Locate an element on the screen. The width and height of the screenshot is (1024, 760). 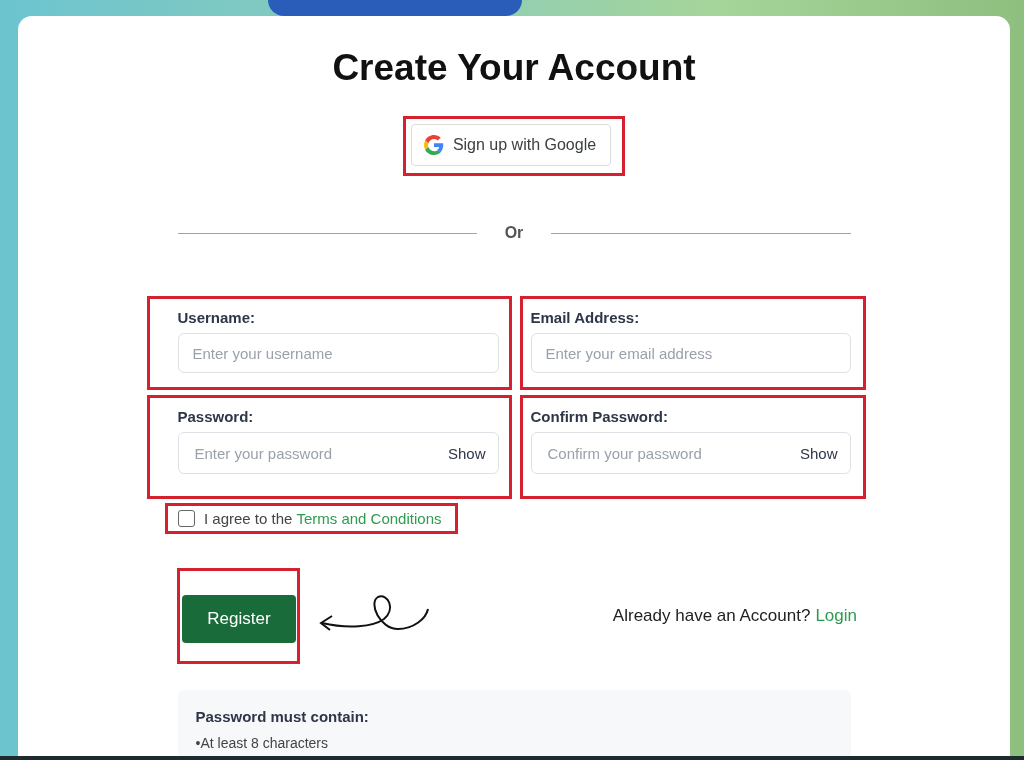
field-label: Password: is located at coordinates (216, 416).